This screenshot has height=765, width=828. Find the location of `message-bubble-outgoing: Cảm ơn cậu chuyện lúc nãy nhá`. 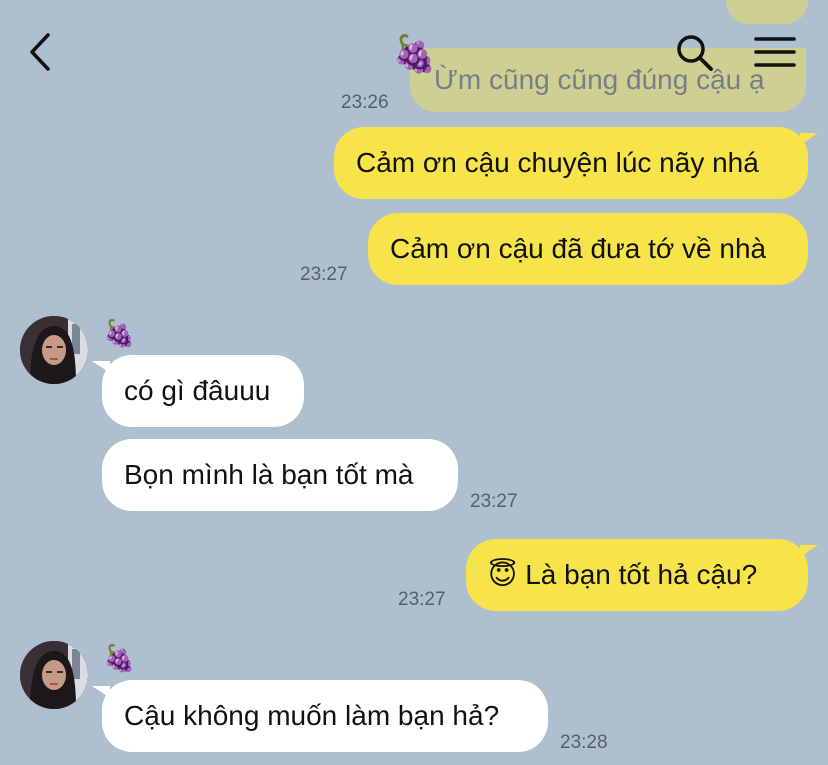

message-bubble-outgoing: Cảm ơn cậu chuyện lúc nãy nhá is located at coordinates (576, 163).